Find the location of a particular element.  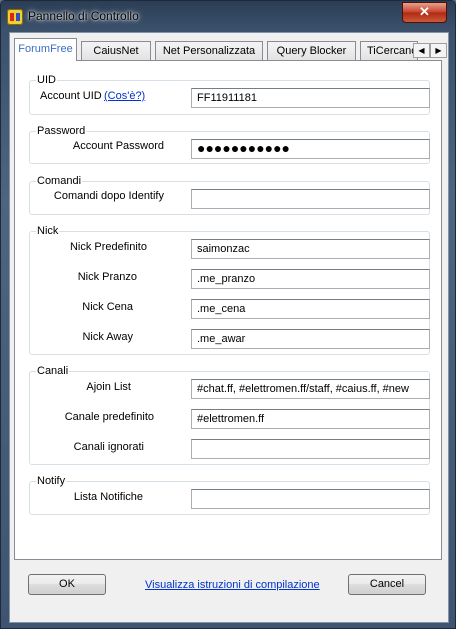

default-channel-field: #elettromen.ff is located at coordinates (310, 419).